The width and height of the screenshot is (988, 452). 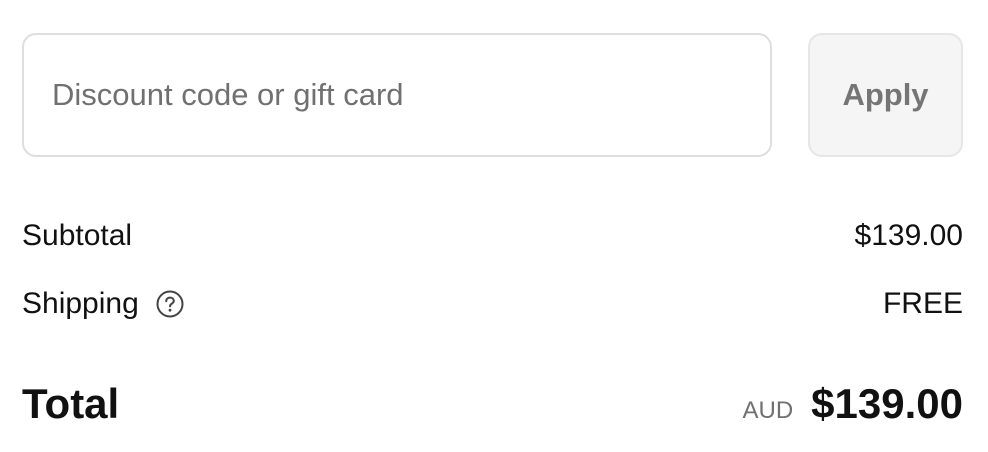 I want to click on question-circle-icon, so click(x=170, y=304).